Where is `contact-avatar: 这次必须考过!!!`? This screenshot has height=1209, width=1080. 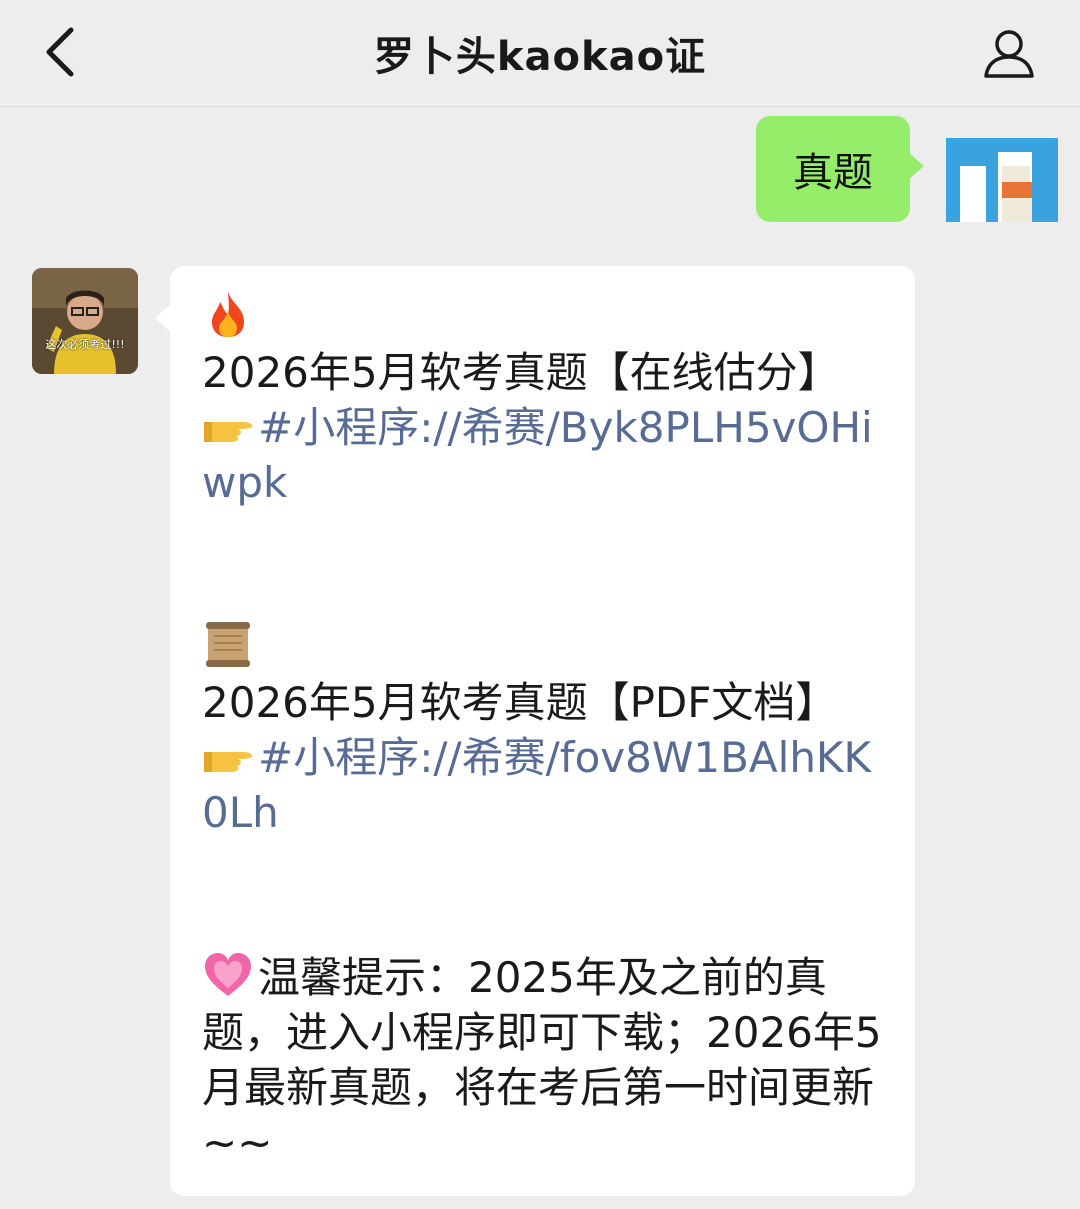
contact-avatar: 这次必须考过!!! is located at coordinates (85, 321).